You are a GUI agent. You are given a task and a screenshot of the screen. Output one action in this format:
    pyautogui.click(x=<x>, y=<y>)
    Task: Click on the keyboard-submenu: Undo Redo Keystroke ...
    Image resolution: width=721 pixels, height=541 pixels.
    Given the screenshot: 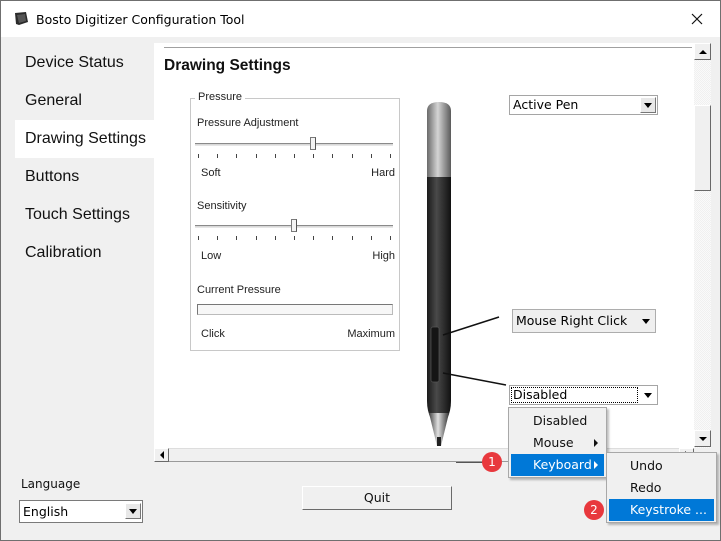 What is the action you would take?
    pyautogui.click(x=661, y=487)
    